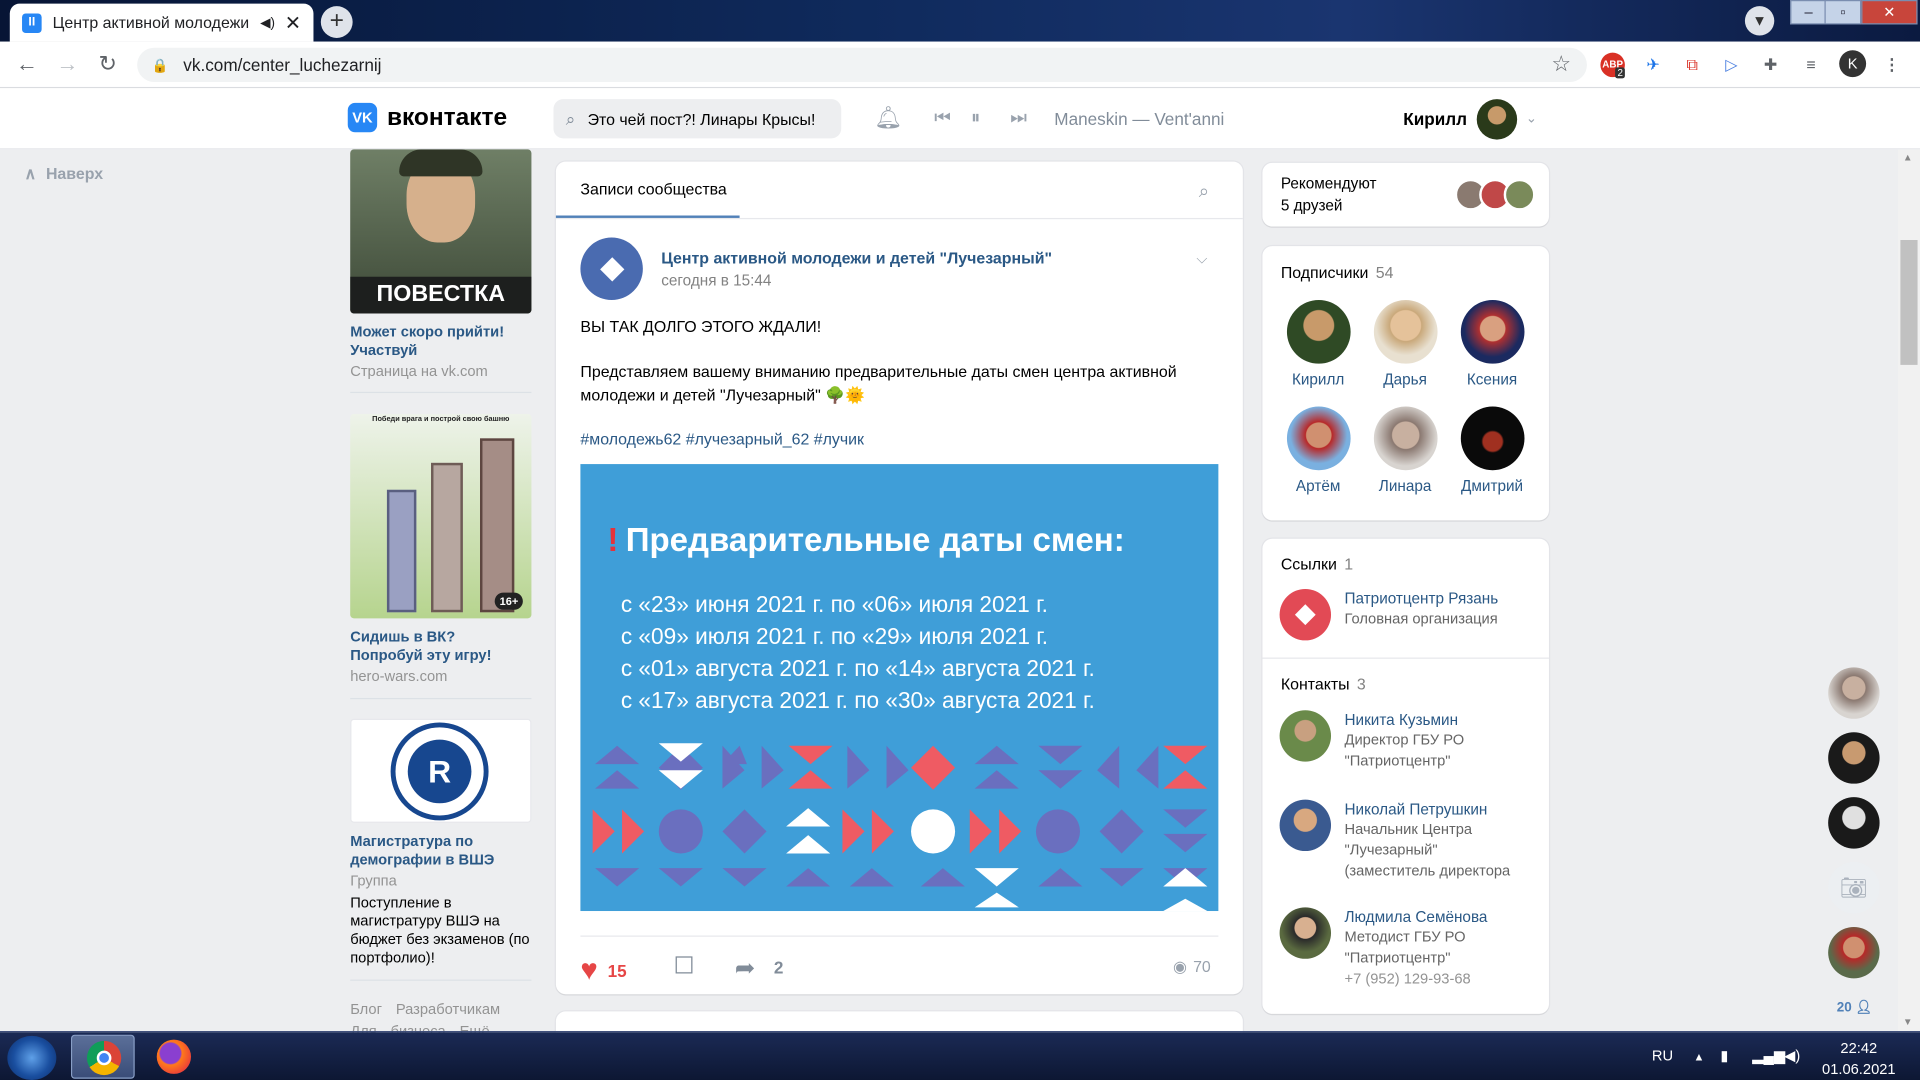 Image resolution: width=1920 pixels, height=1080 pixels. Describe the element at coordinates (107, 64) in the screenshot. I see `reload-icon: ↻` at that location.